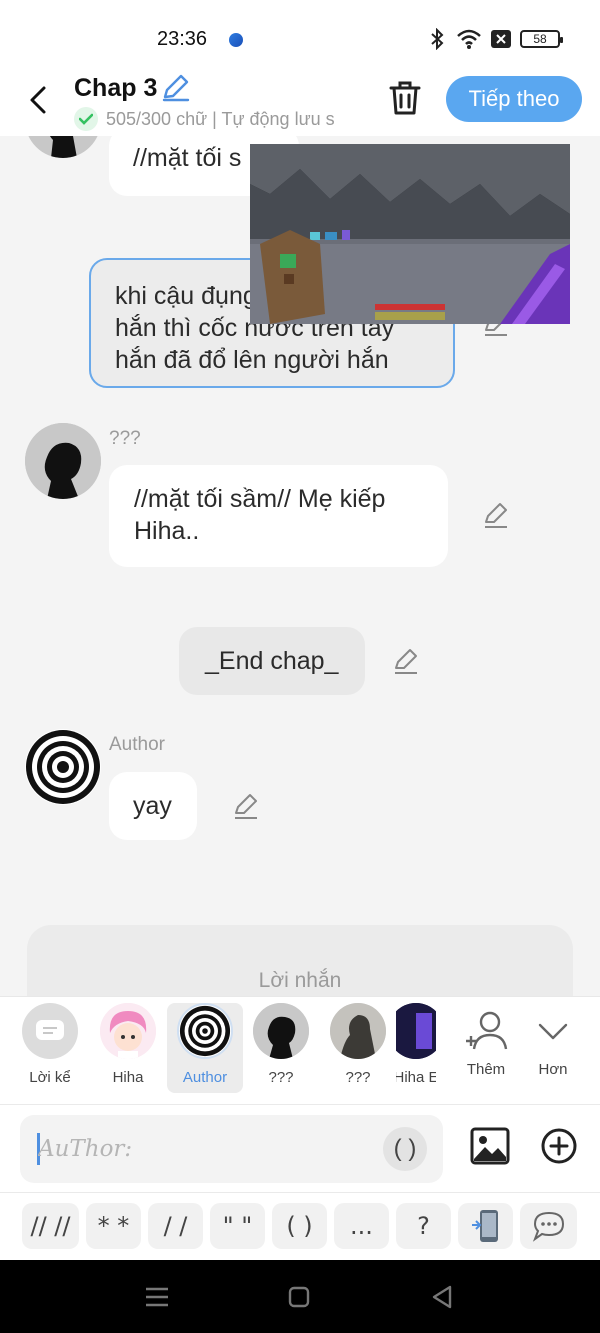  Describe the element at coordinates (405, 98) in the screenshot. I see `trash-icon` at that location.